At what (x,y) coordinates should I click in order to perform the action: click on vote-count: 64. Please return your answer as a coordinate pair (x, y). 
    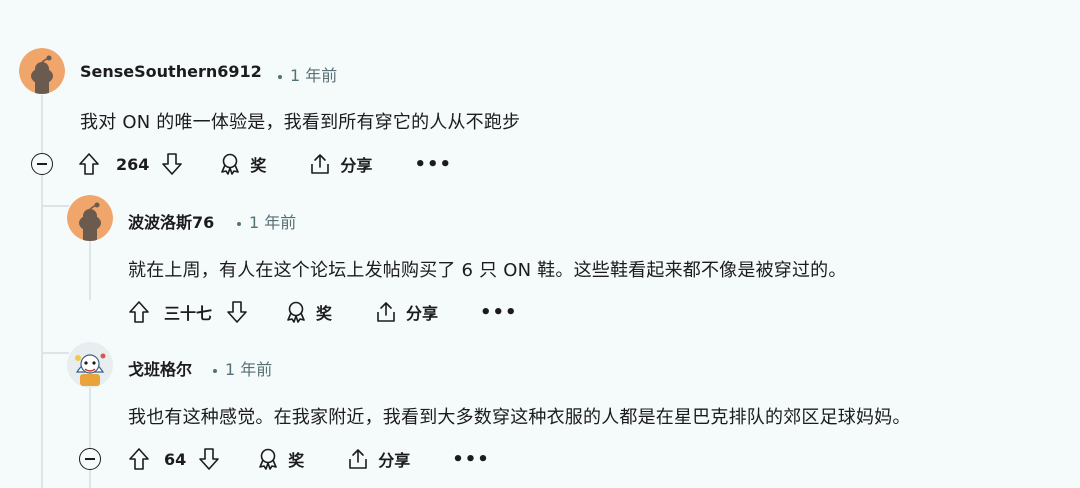
    Looking at the image, I should click on (175, 459).